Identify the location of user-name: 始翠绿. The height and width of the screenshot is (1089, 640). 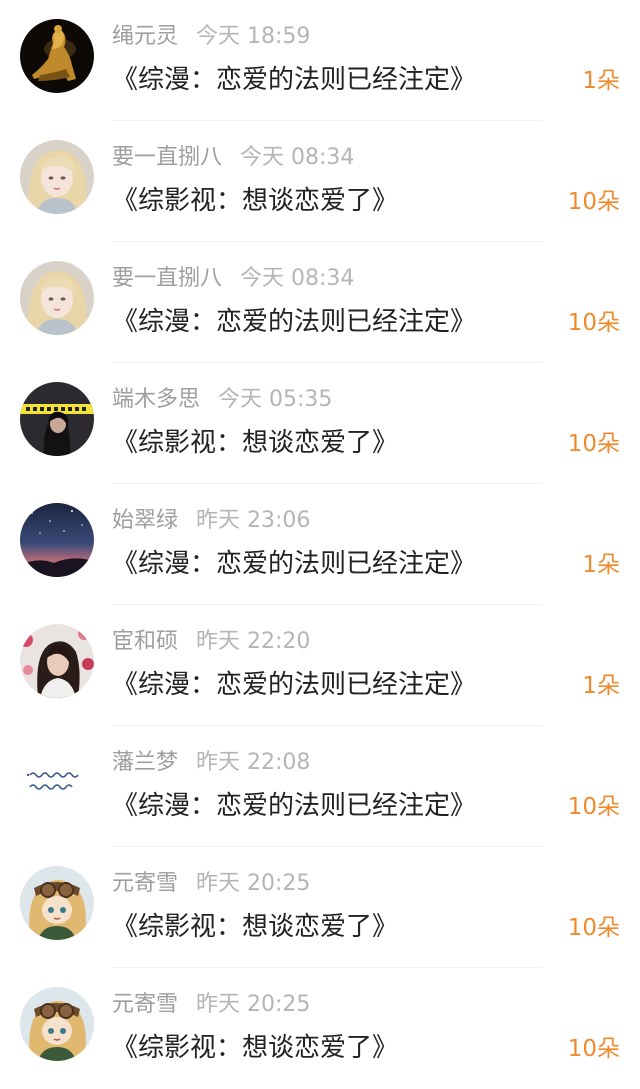
(145, 520).